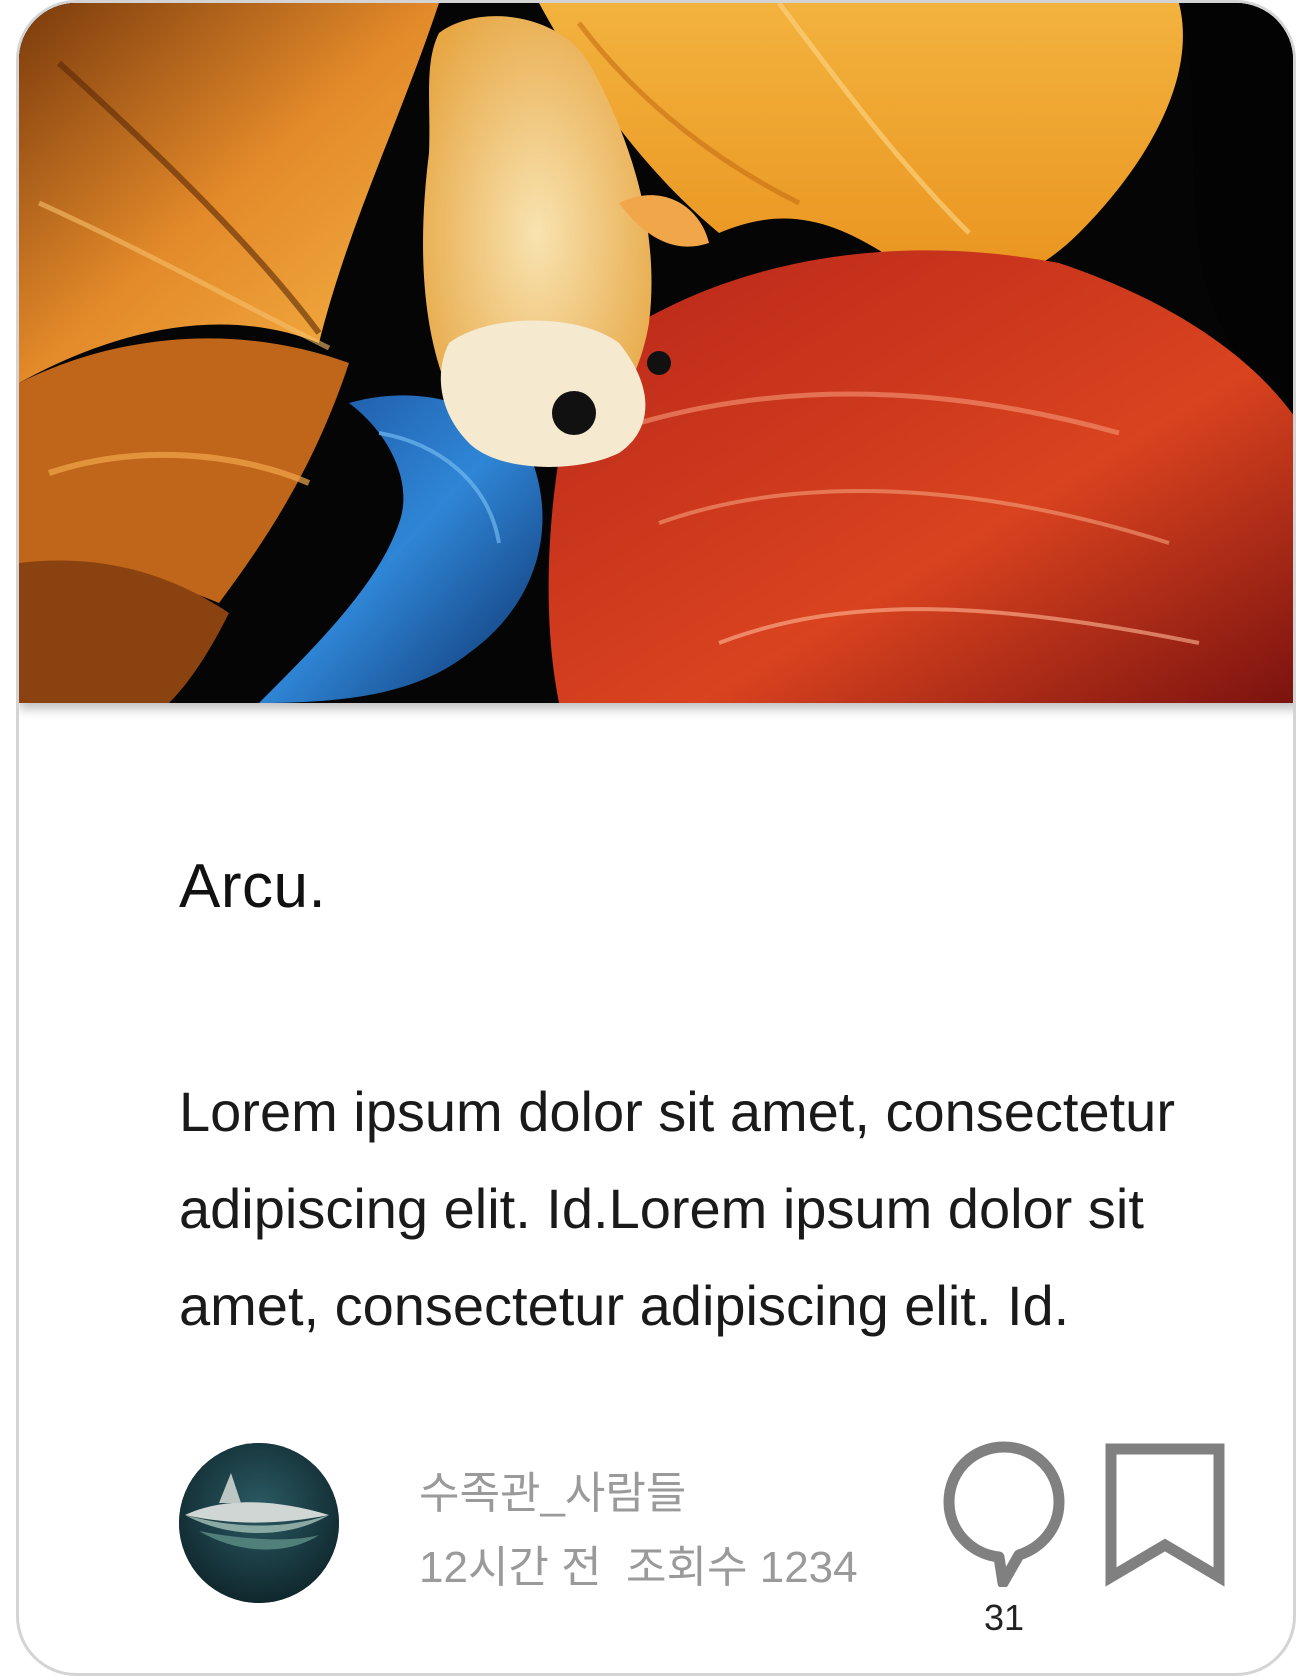 The height and width of the screenshot is (1680, 1312). What do you see at coordinates (253, 886) in the screenshot?
I see `post-title: Arcu.` at bounding box center [253, 886].